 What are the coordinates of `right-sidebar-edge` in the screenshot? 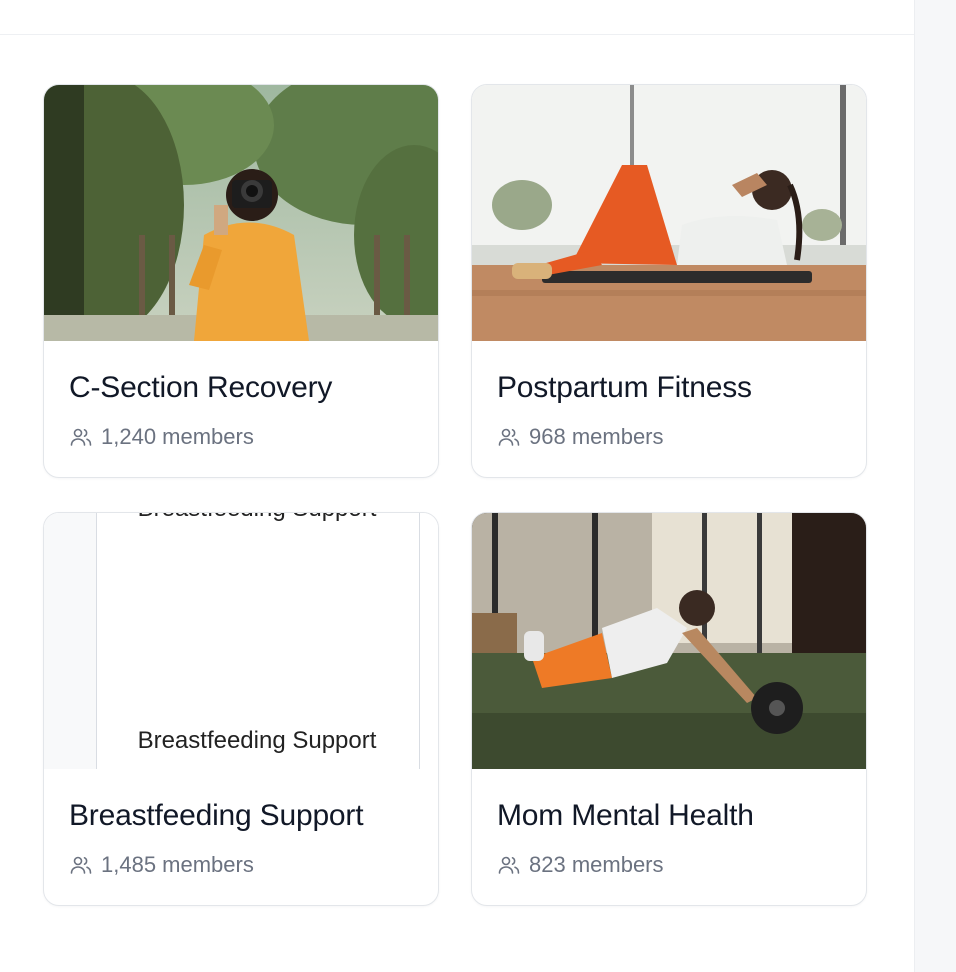 It's located at (935, 486).